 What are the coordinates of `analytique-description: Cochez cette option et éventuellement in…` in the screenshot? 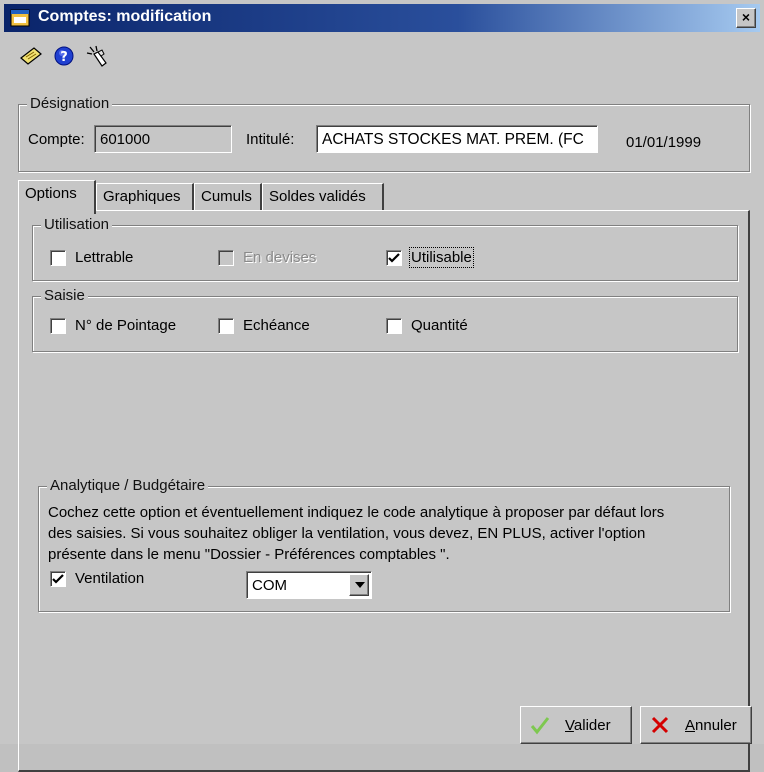 It's located at (388, 533).